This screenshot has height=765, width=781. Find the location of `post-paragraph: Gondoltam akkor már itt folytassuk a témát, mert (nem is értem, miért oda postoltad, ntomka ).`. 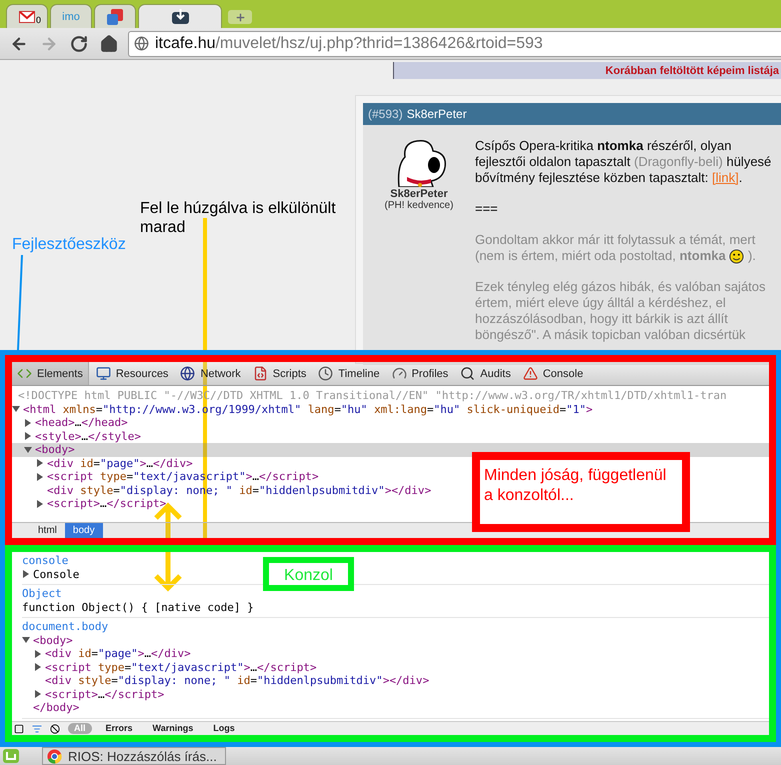

post-paragraph: Gondoltam akkor már itt folytassuk a témát, mert (nem is értem, miért oda postoltad, ntomka ). is located at coordinates (616, 248).